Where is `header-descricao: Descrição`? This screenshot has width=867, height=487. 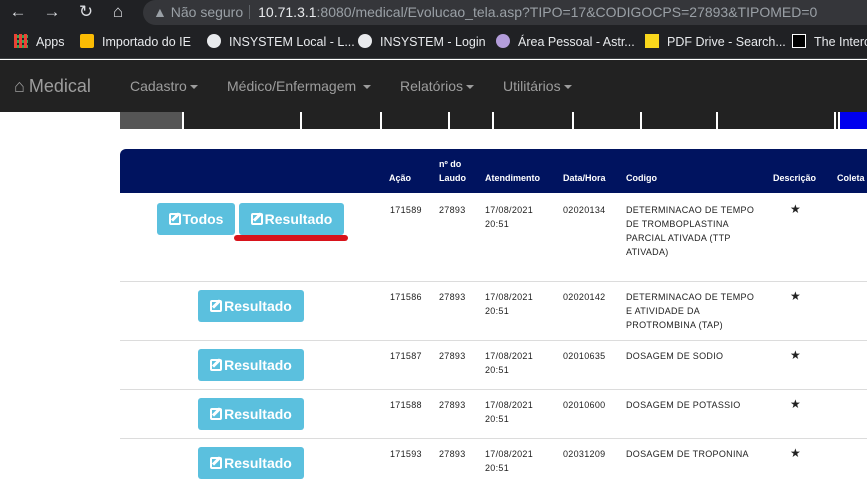
header-descricao: Descrição is located at coordinates (795, 178).